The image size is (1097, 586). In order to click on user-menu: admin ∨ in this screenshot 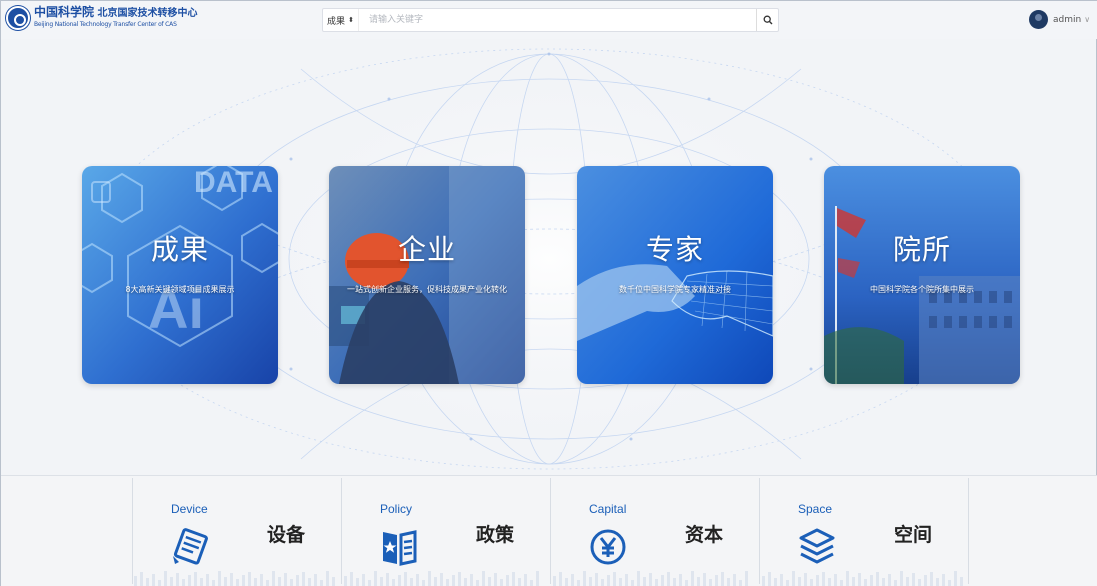, I will do `click(1059, 19)`.